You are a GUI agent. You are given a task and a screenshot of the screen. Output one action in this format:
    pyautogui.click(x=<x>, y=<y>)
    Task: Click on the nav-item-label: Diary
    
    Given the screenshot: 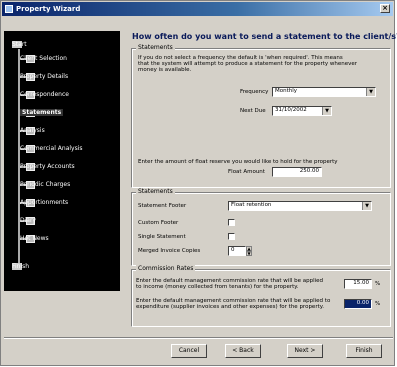 What is the action you would take?
    pyautogui.click(x=28, y=220)
    